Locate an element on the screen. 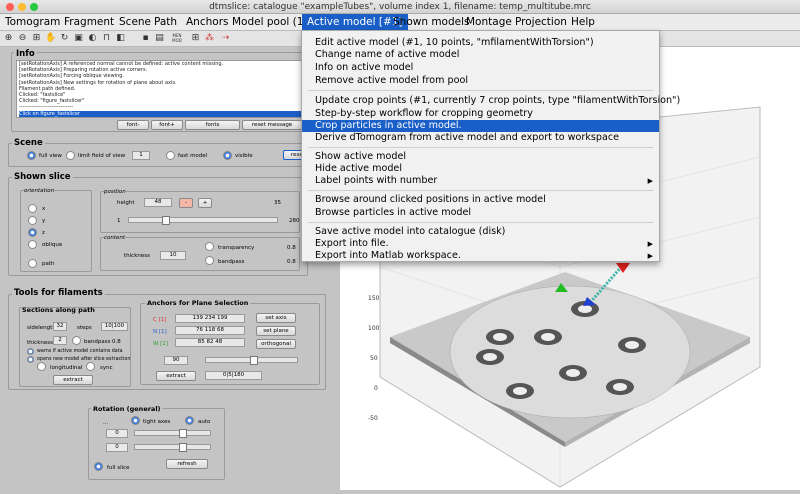 The height and width of the screenshot is (494, 800). thickness-field: 10 is located at coordinates (173, 255).